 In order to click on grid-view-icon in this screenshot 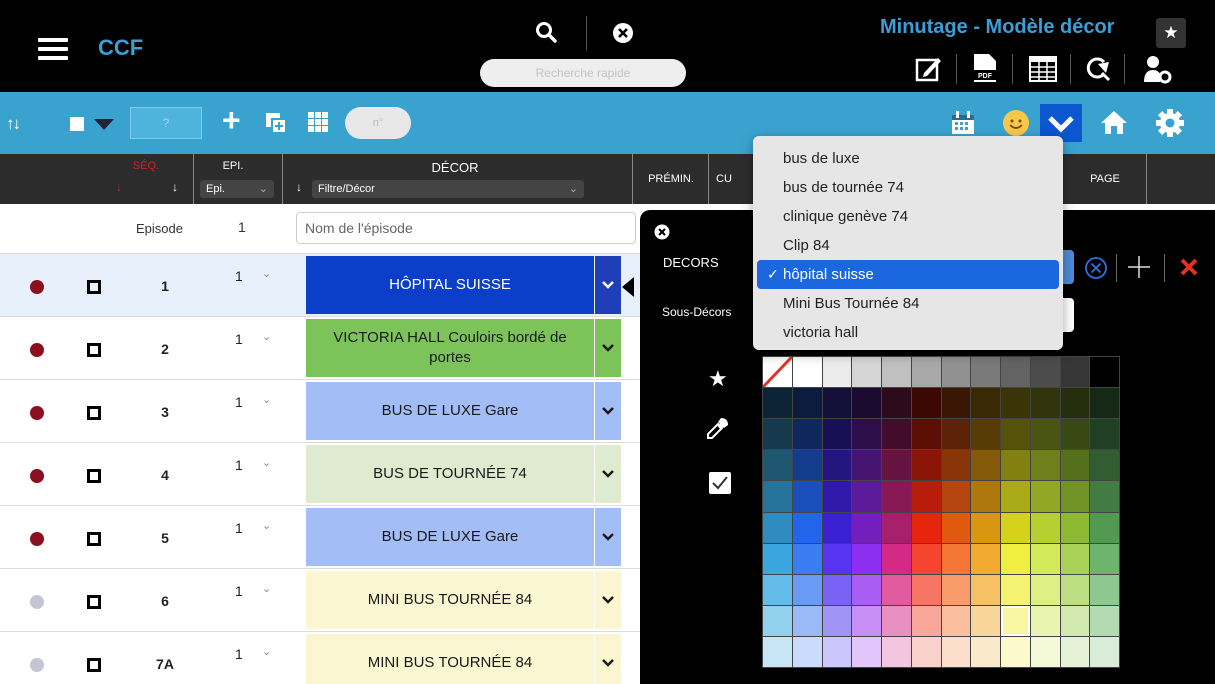, I will do `click(318, 122)`.